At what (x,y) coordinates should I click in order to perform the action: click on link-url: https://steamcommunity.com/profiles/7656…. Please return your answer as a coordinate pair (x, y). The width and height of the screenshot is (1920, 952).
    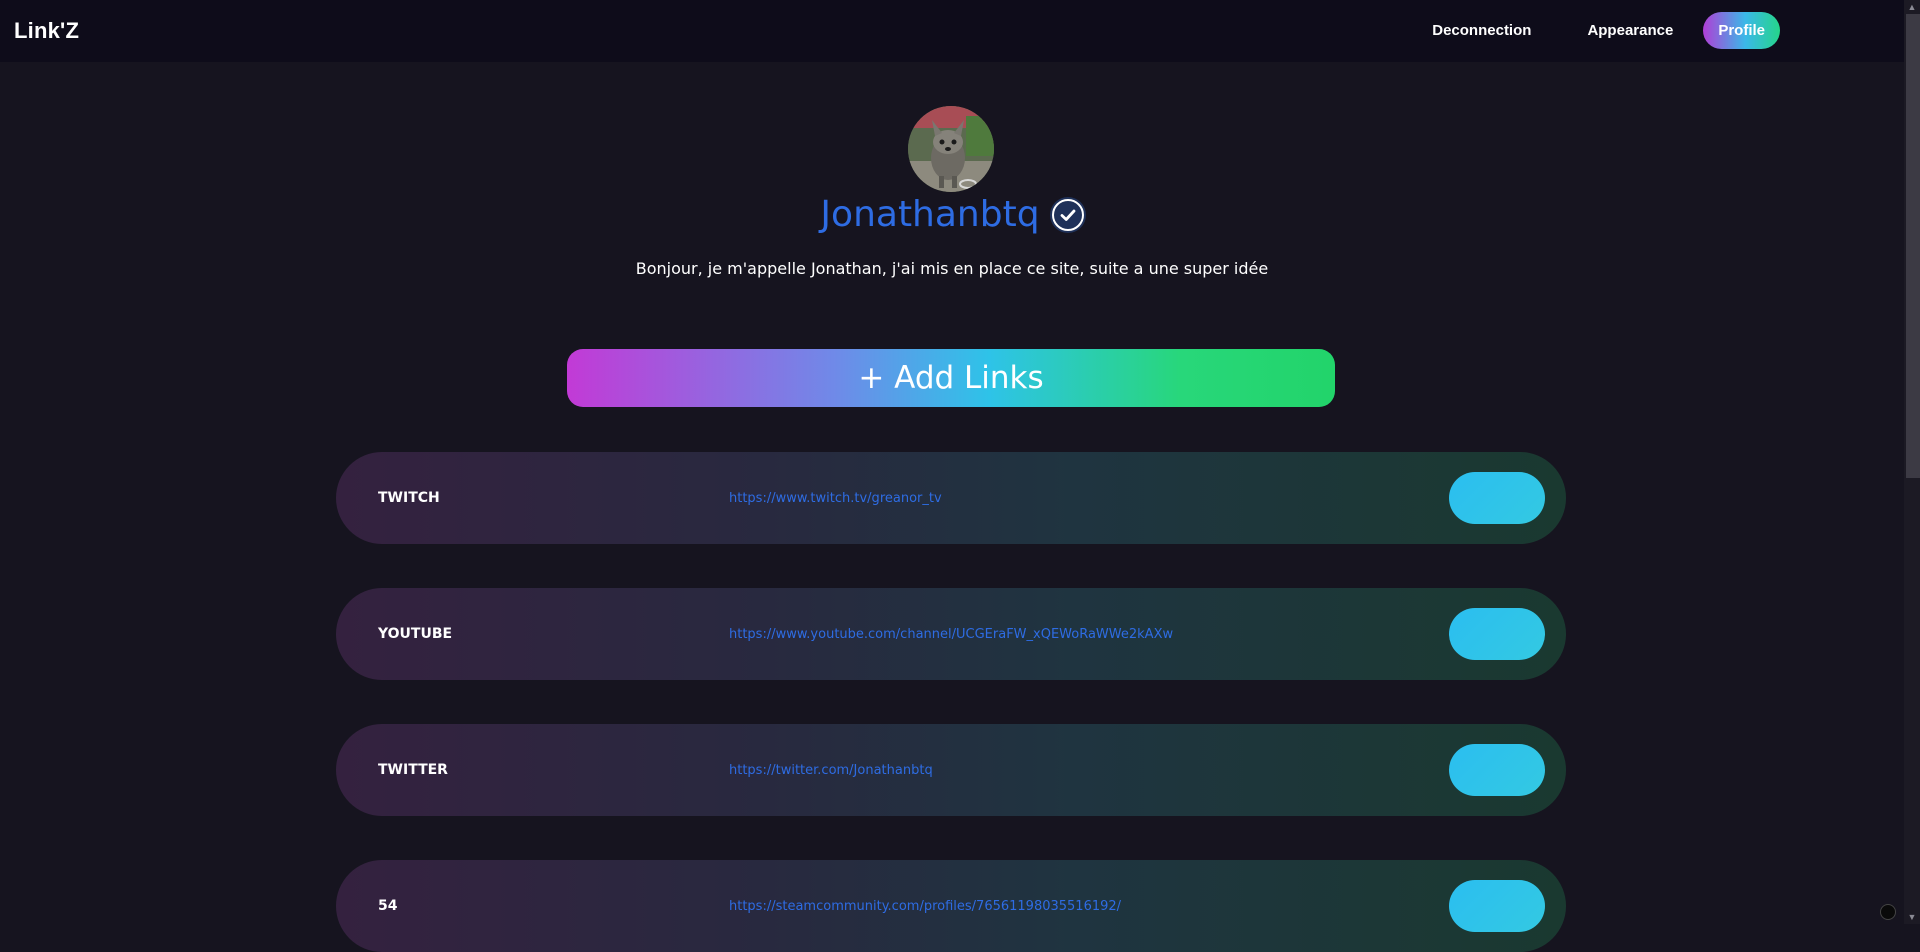
    Looking at the image, I should click on (925, 906).